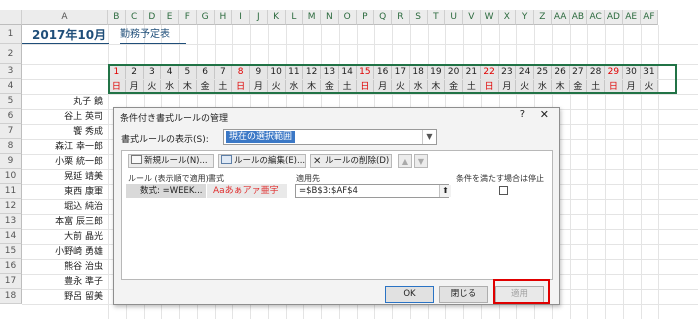  I want to click on name-cell: 谷上 英司, so click(53, 117).